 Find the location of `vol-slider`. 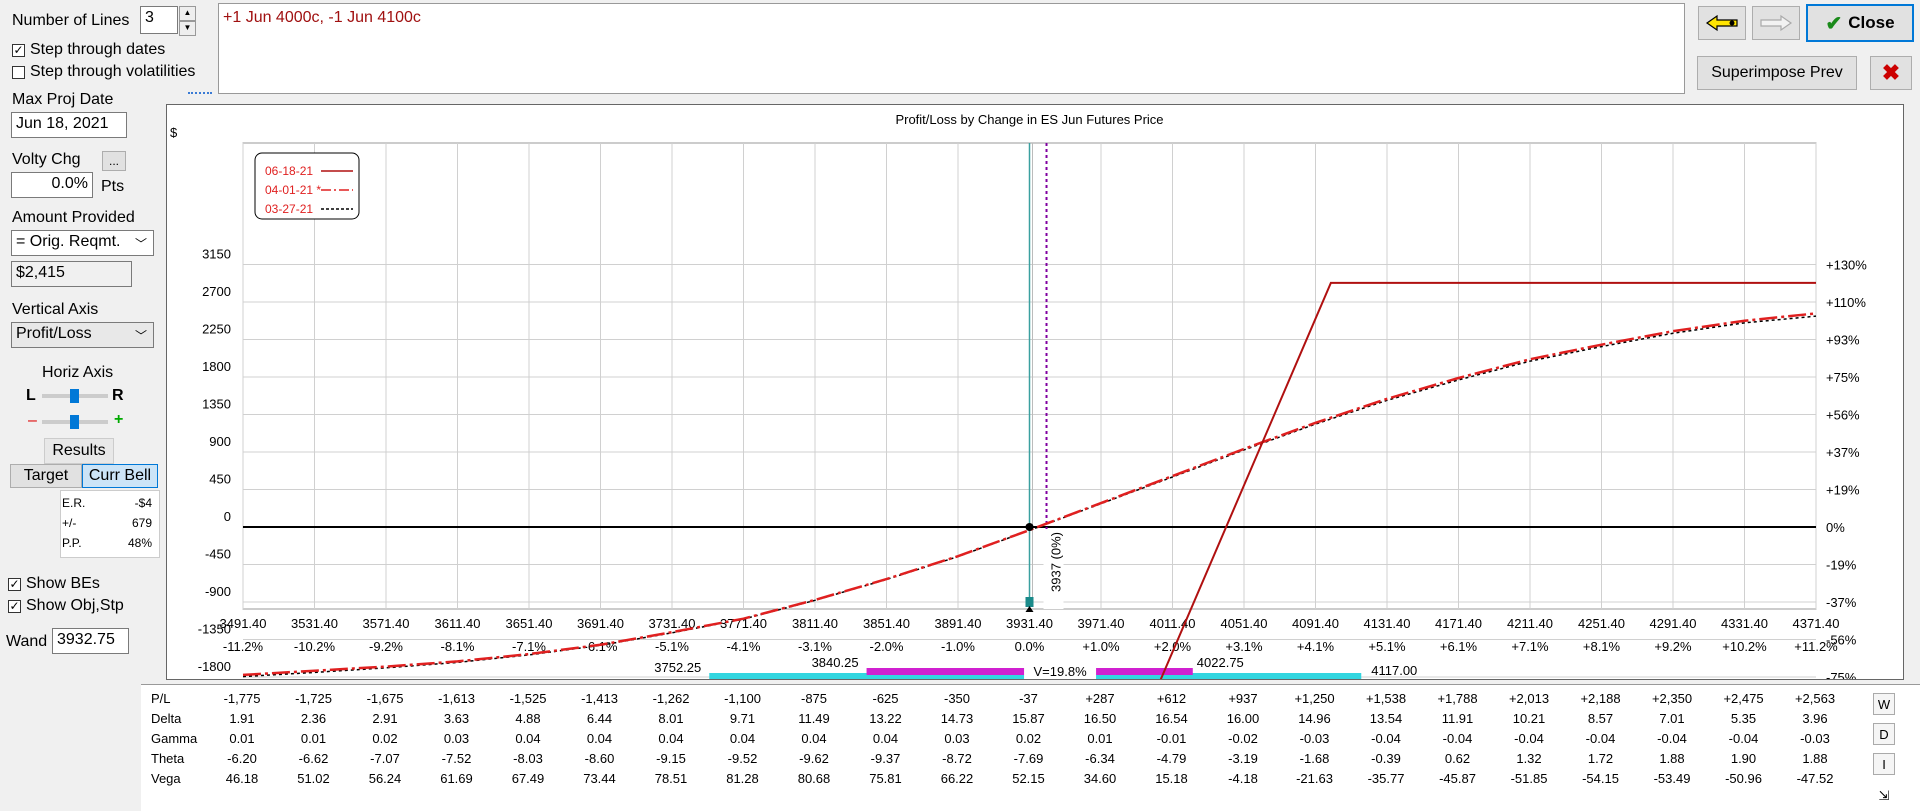

vol-slider is located at coordinates (200, 88).